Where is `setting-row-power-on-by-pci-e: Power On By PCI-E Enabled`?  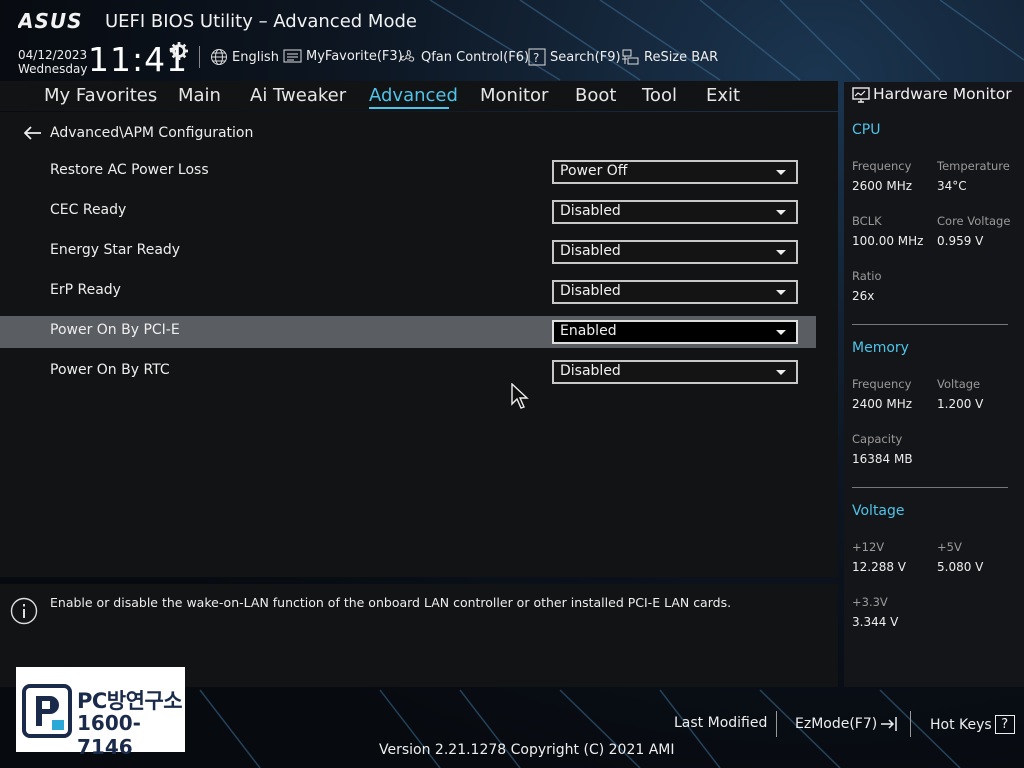
setting-row-power-on-by-pci-e: Power On By PCI-E Enabled is located at coordinates (408, 332).